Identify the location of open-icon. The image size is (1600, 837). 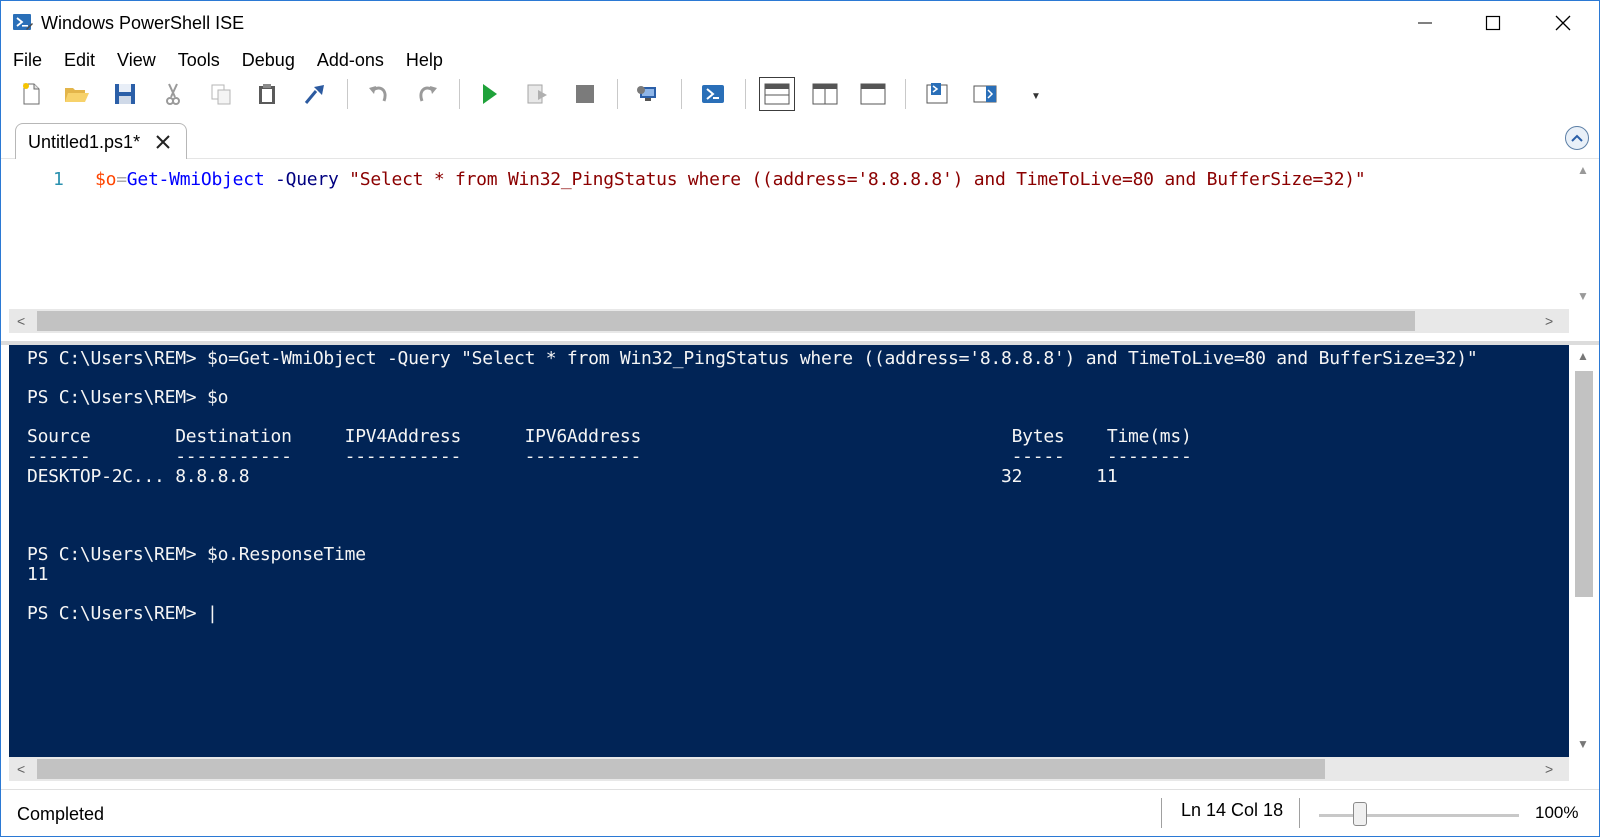
(77, 95).